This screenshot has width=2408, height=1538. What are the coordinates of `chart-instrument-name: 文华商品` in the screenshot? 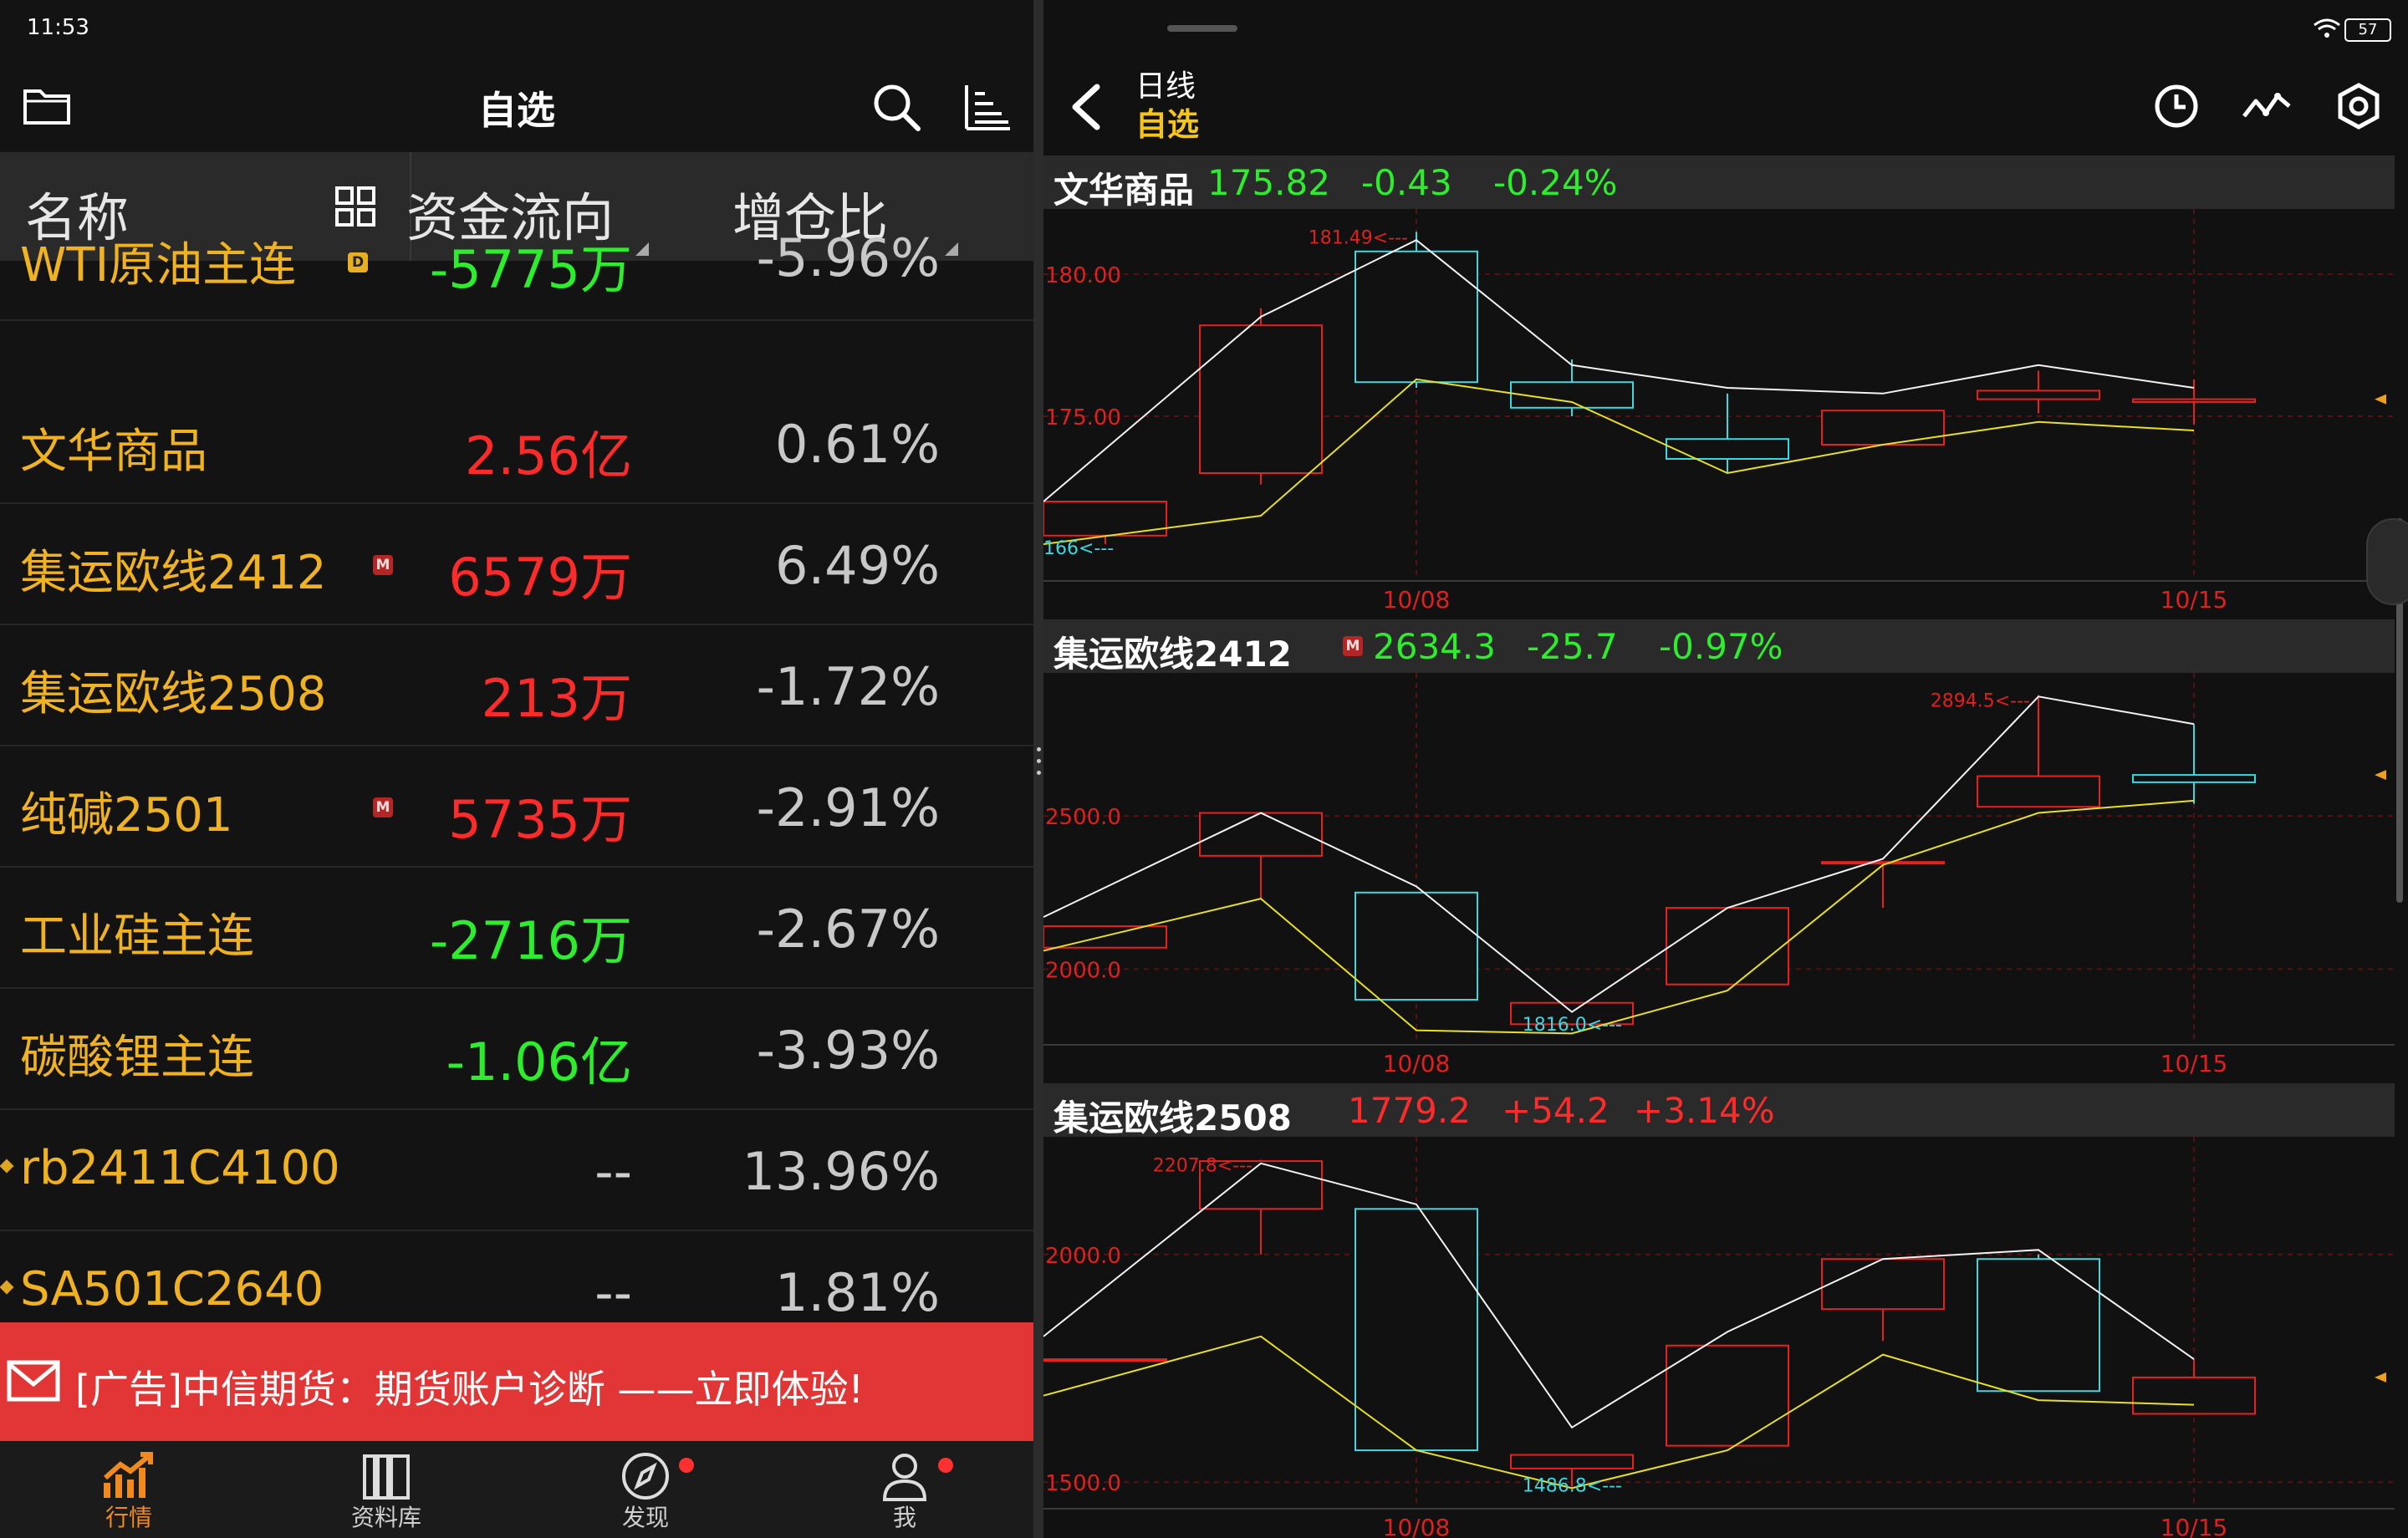 It's located at (1124, 191).